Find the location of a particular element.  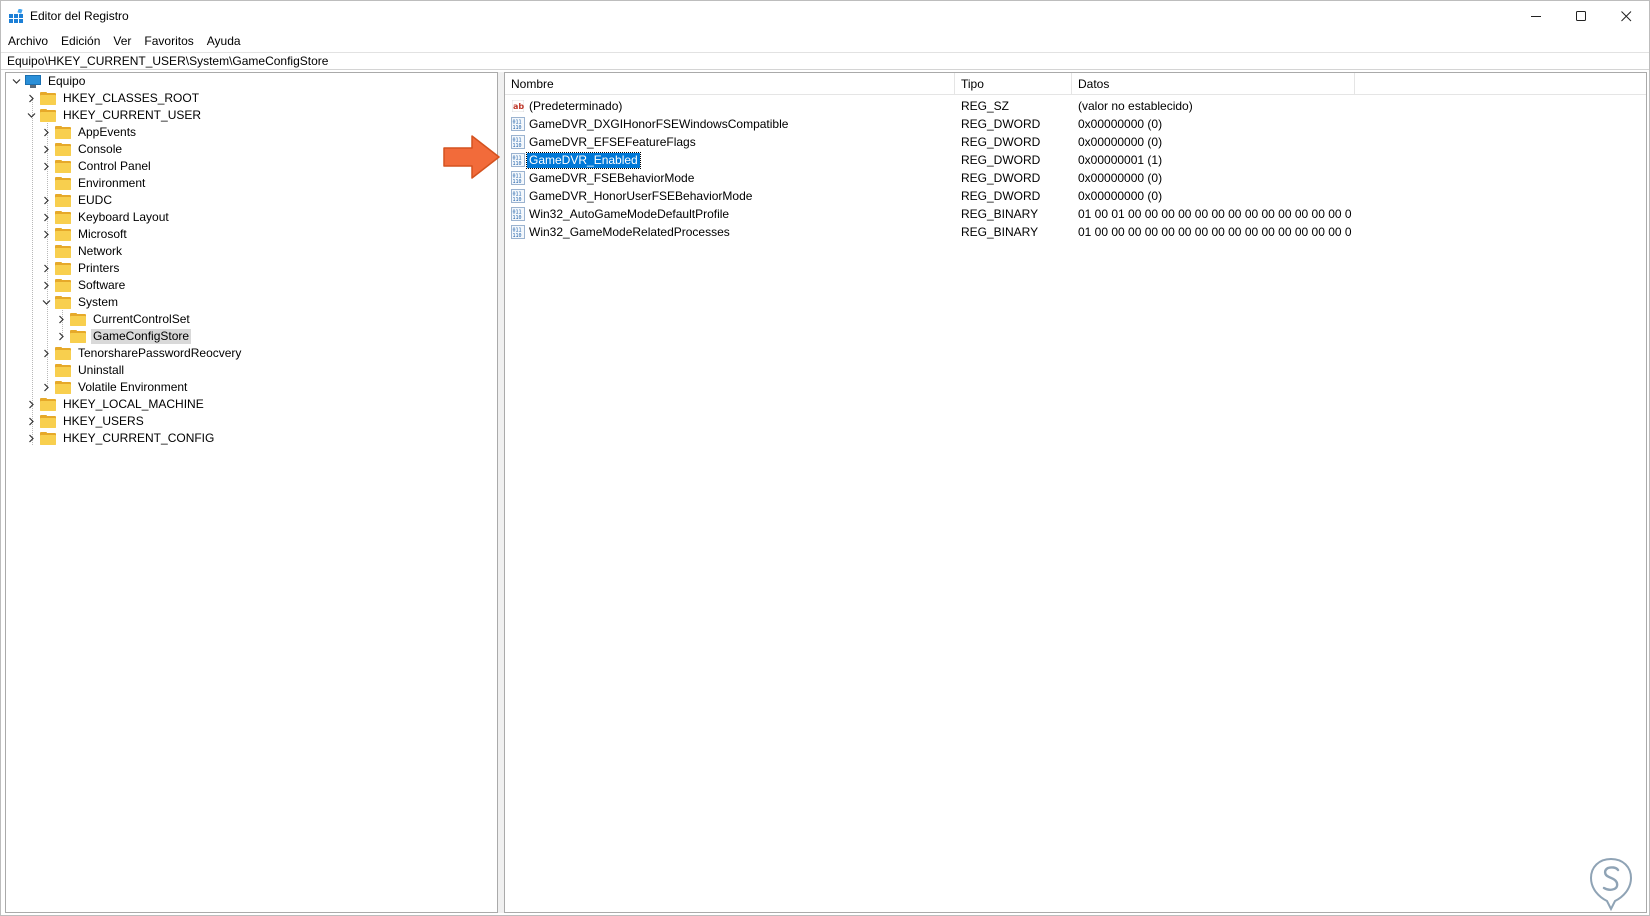

menu-edicion: Edición is located at coordinates (80, 41).